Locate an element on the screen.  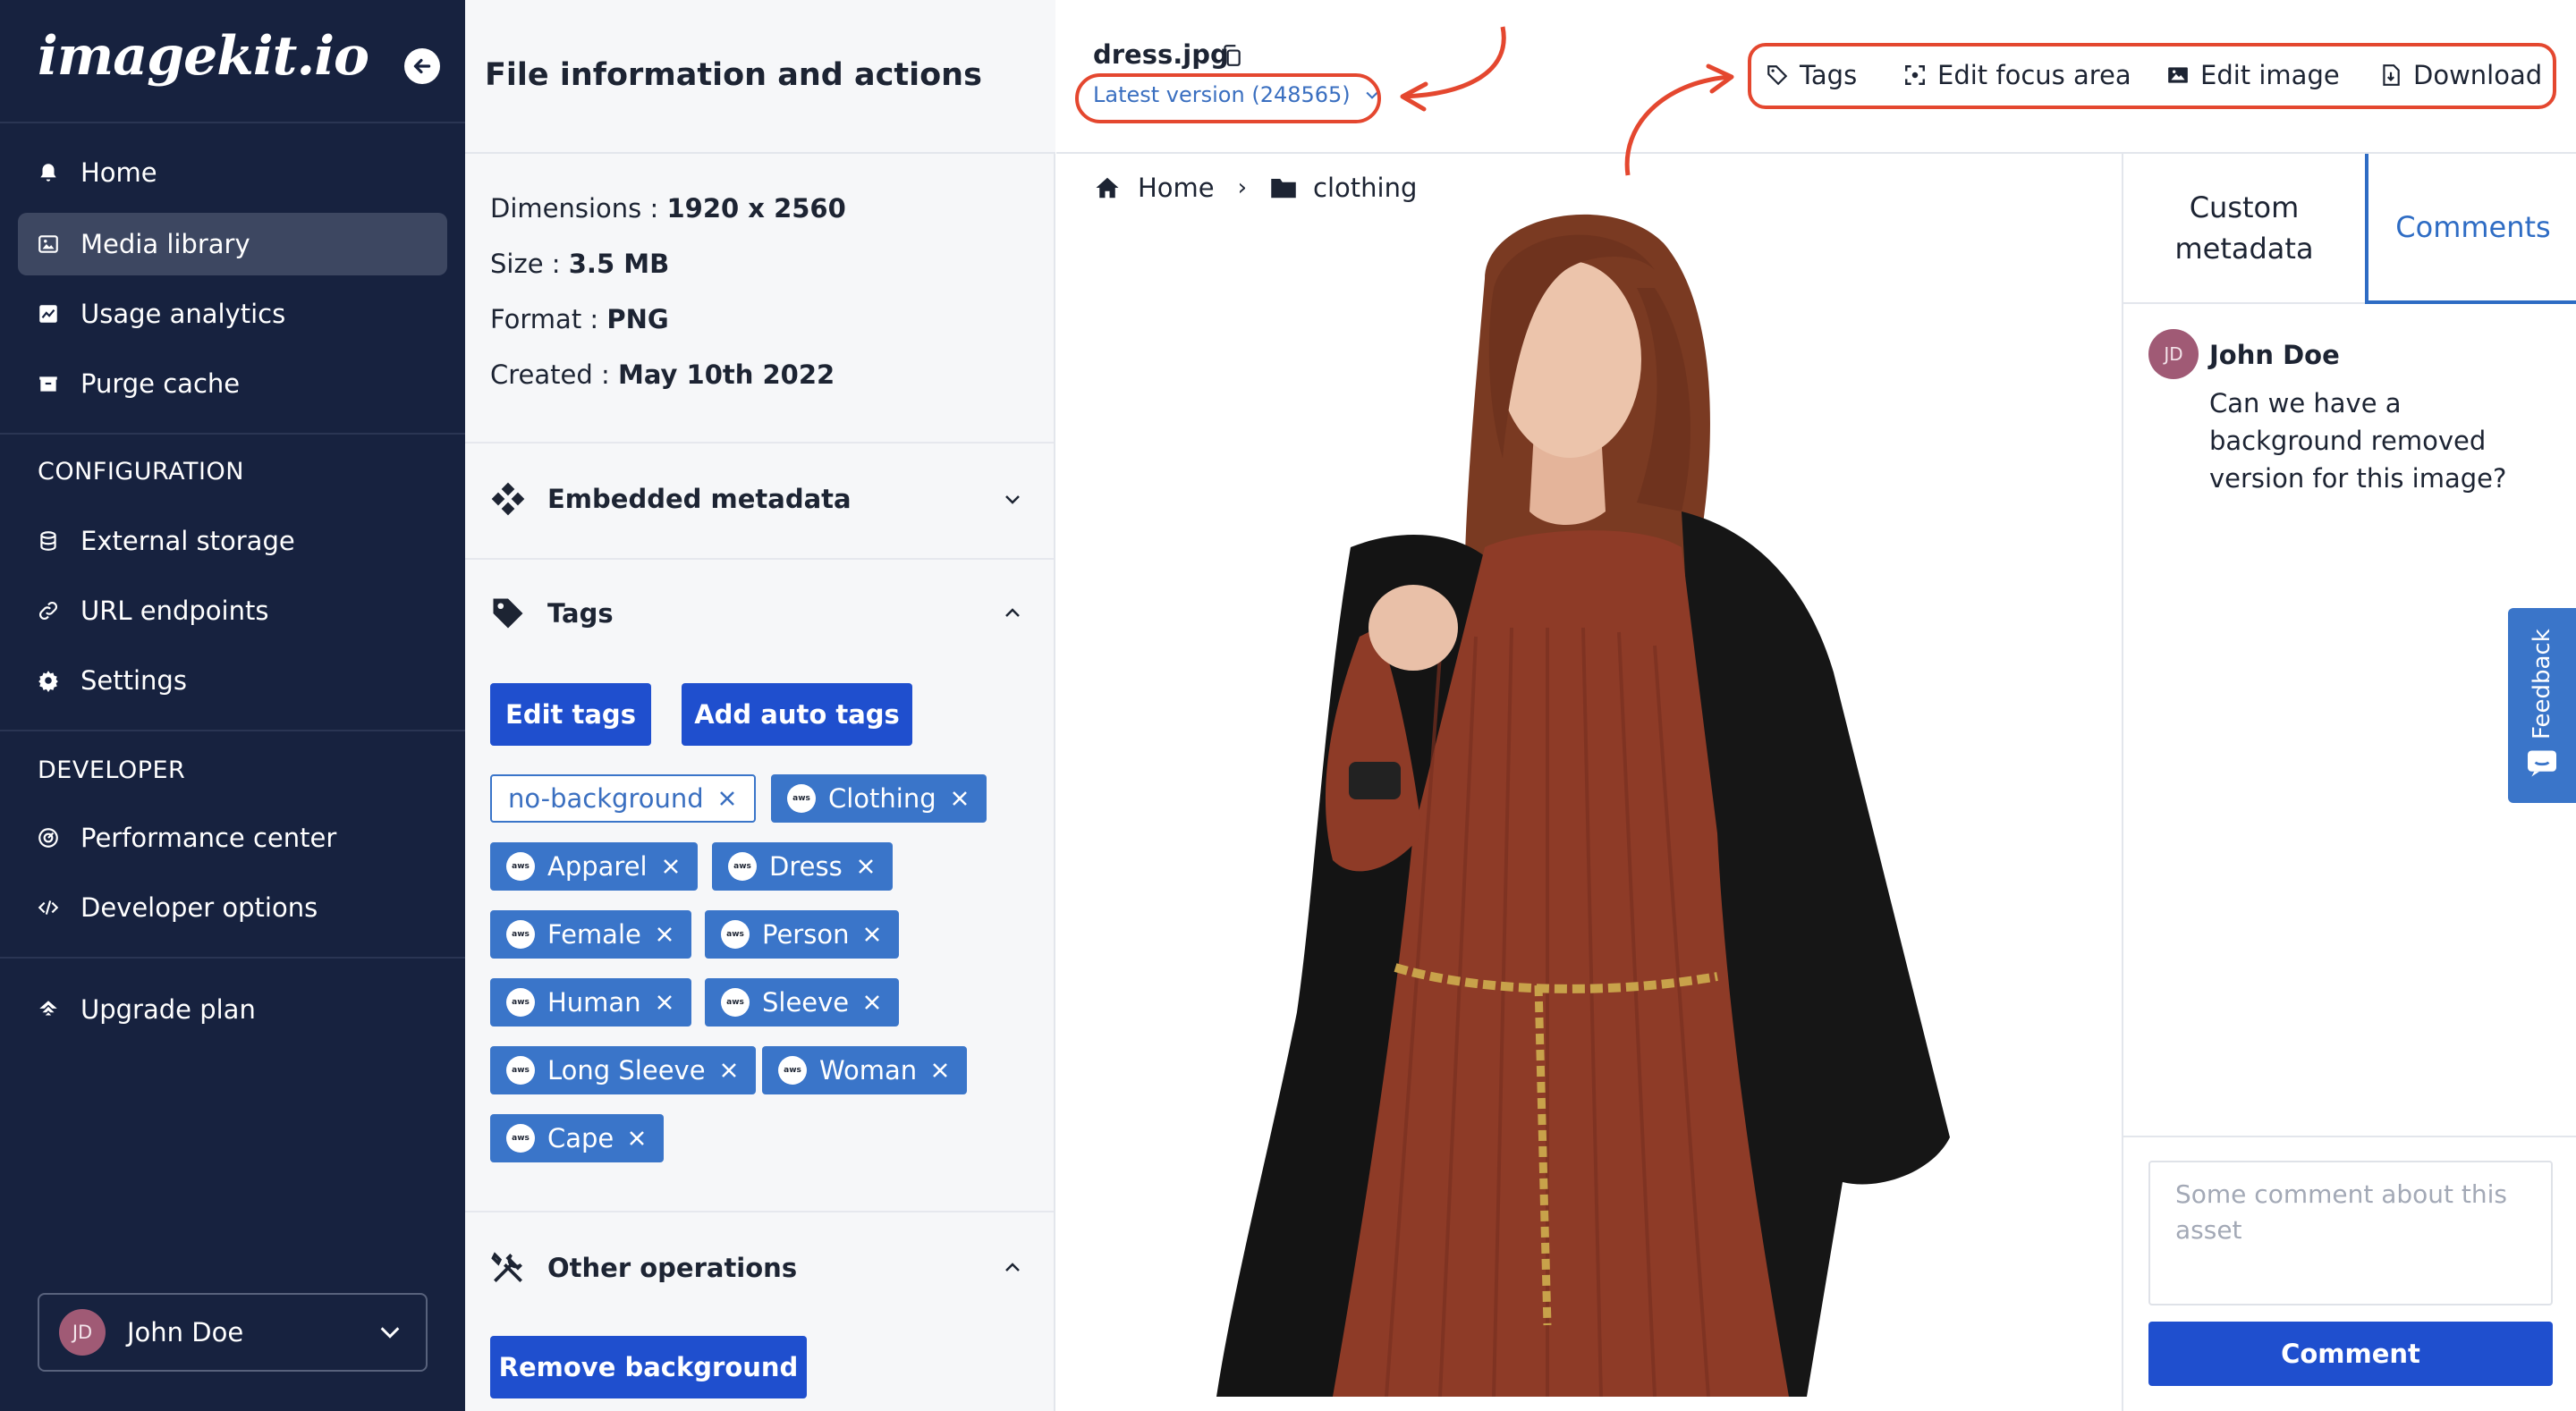
database-icon is located at coordinates (48, 541).